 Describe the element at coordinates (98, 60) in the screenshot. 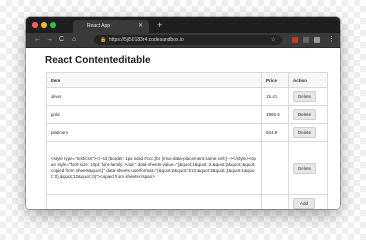

I see `page-title: React Contenteditable` at that location.